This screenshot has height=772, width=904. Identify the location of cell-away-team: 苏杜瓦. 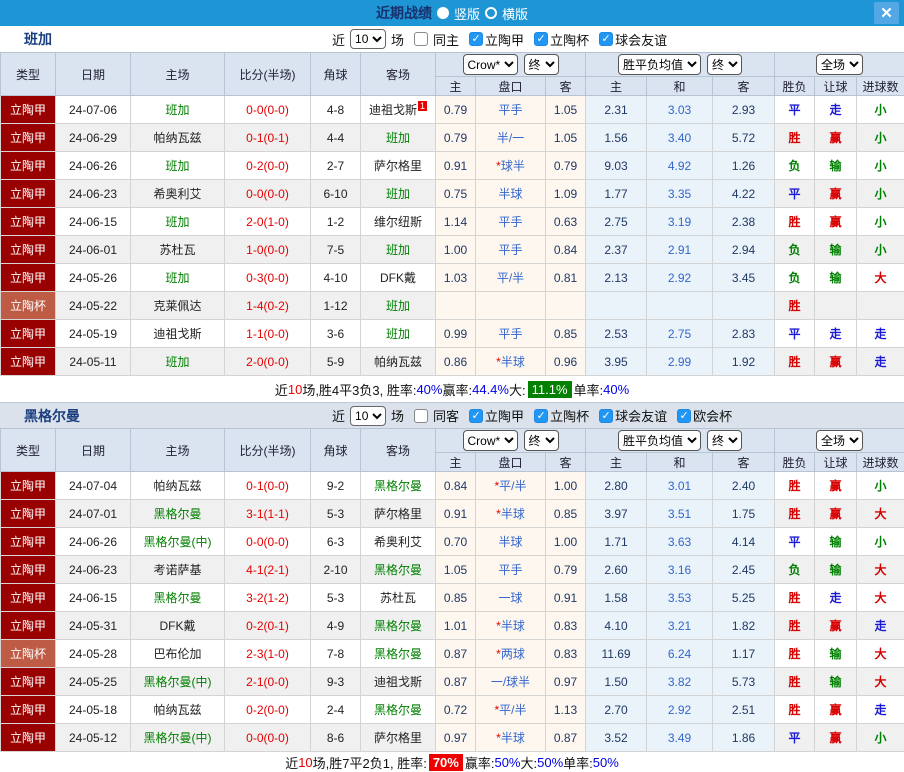
(398, 597).